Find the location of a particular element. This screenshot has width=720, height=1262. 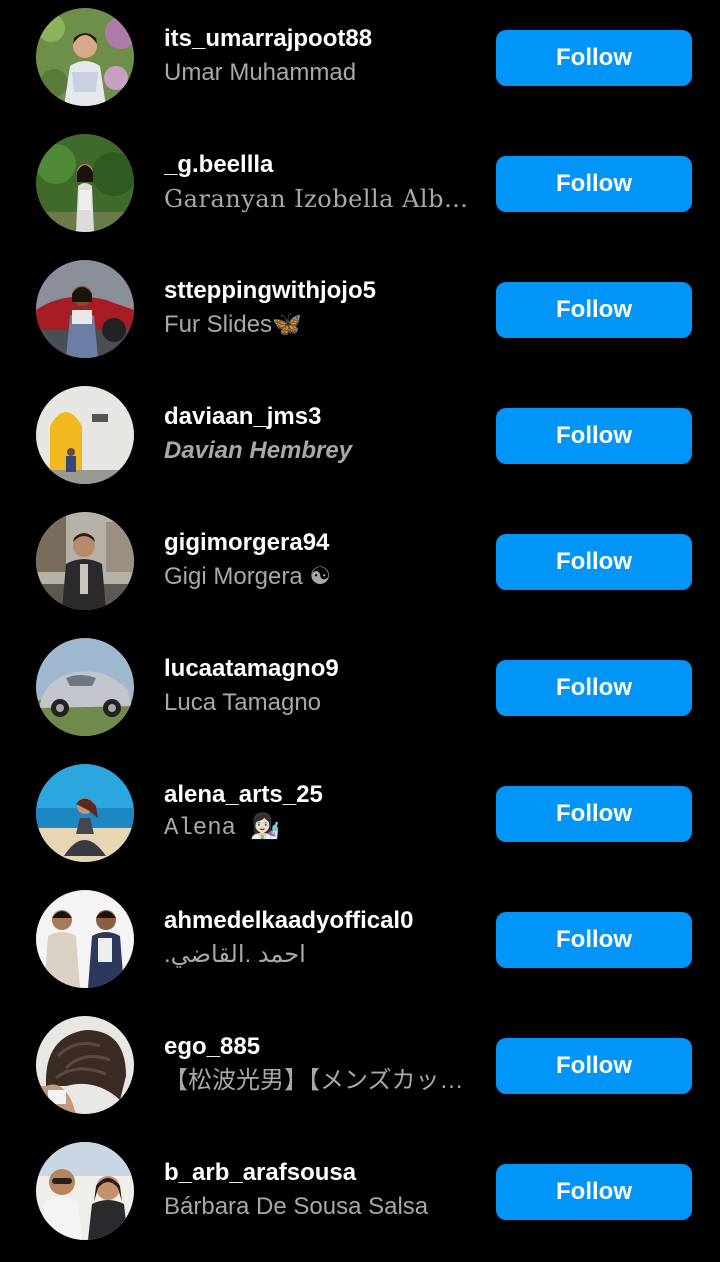

list-item: lucaatamagno9 Luca Tamagno Follow is located at coordinates (360, 693).